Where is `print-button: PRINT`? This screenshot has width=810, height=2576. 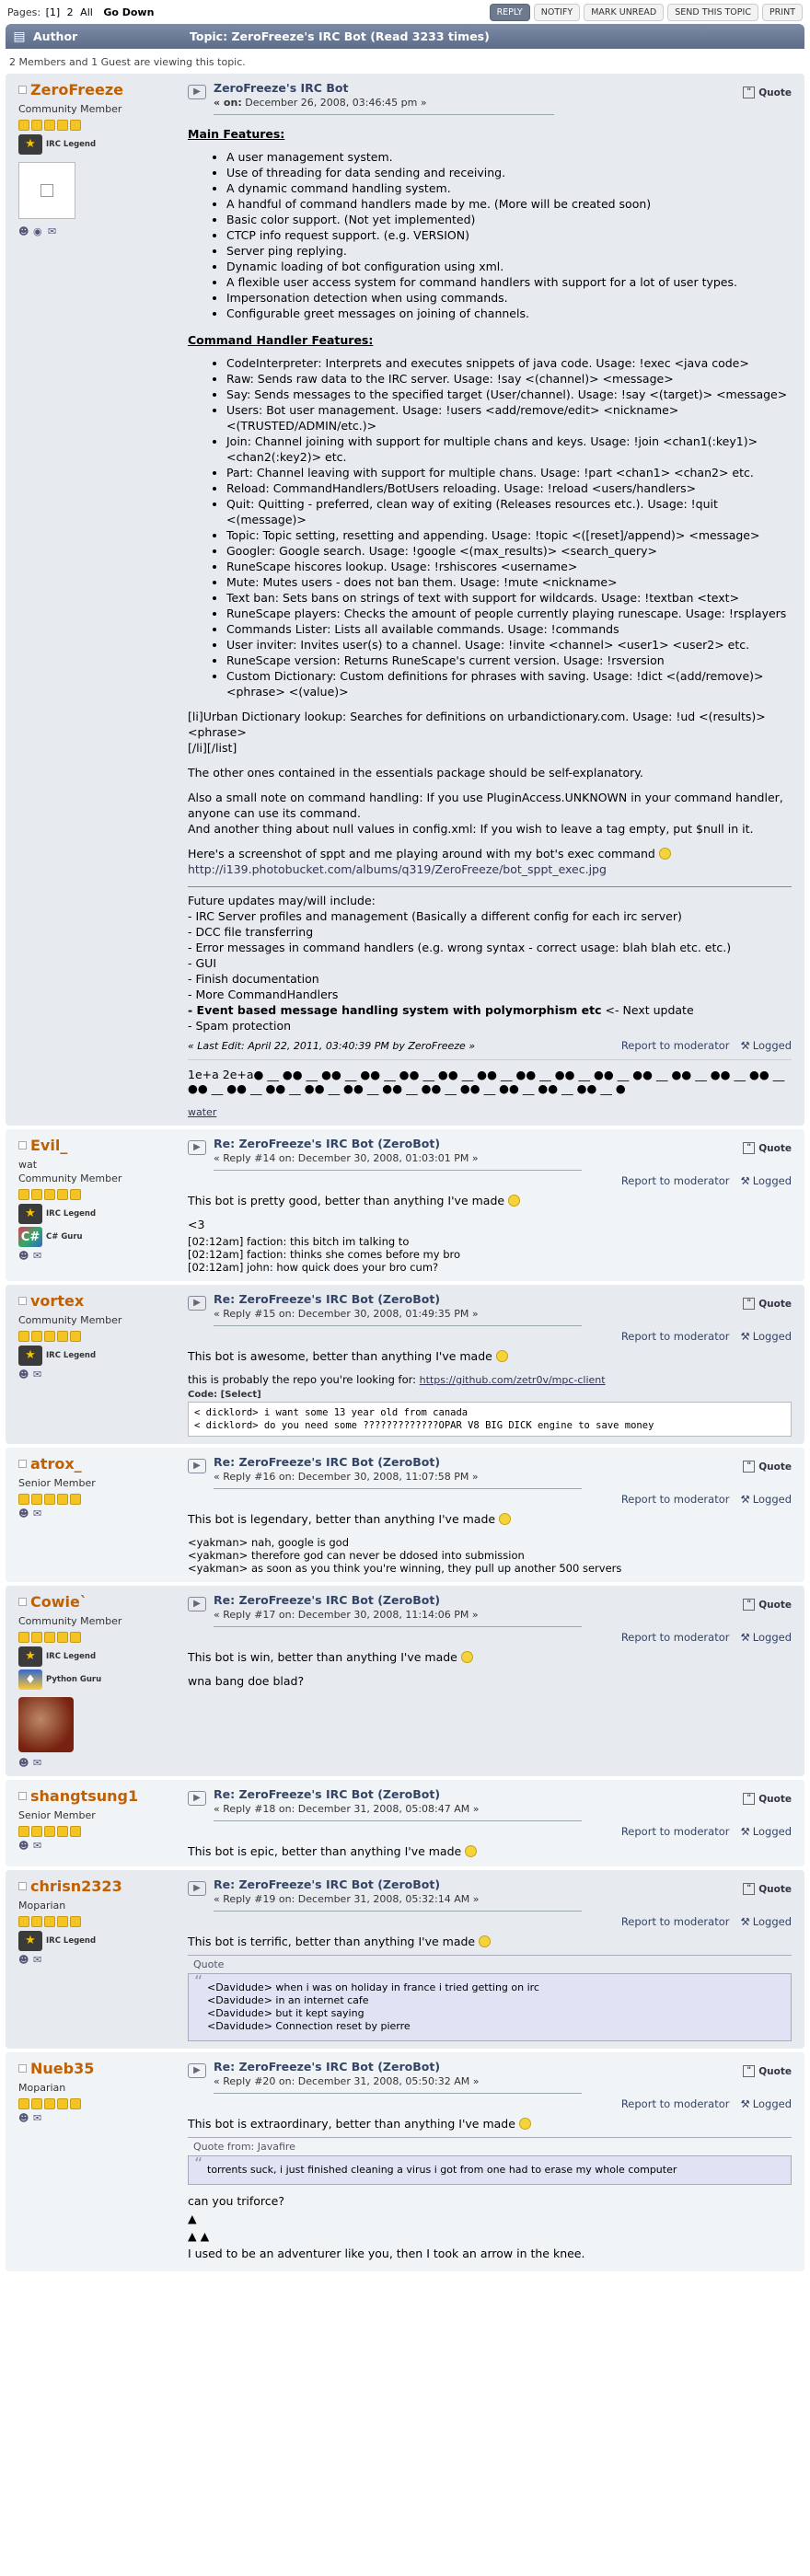 print-button: PRINT is located at coordinates (782, 12).